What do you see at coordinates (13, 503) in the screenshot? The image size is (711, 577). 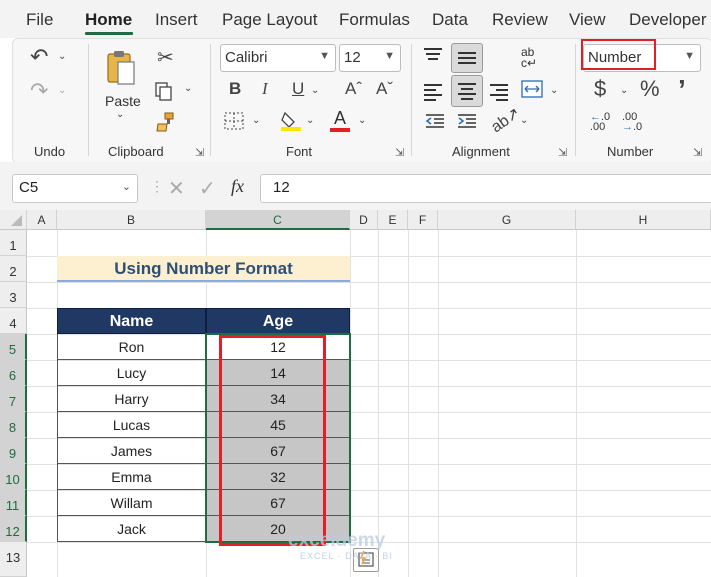 I see `row-header-11: 11` at bounding box center [13, 503].